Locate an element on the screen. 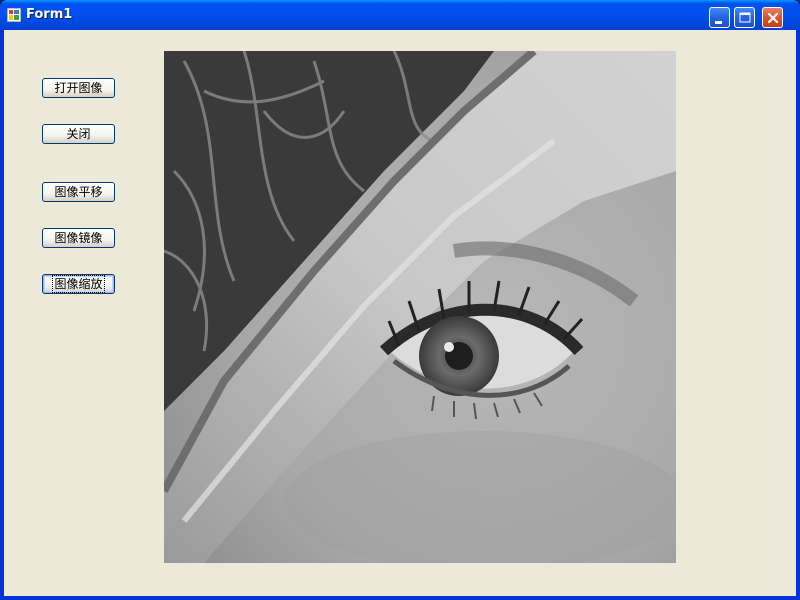 The height and width of the screenshot is (600, 800). close-label: 关闭 is located at coordinates (78, 134).